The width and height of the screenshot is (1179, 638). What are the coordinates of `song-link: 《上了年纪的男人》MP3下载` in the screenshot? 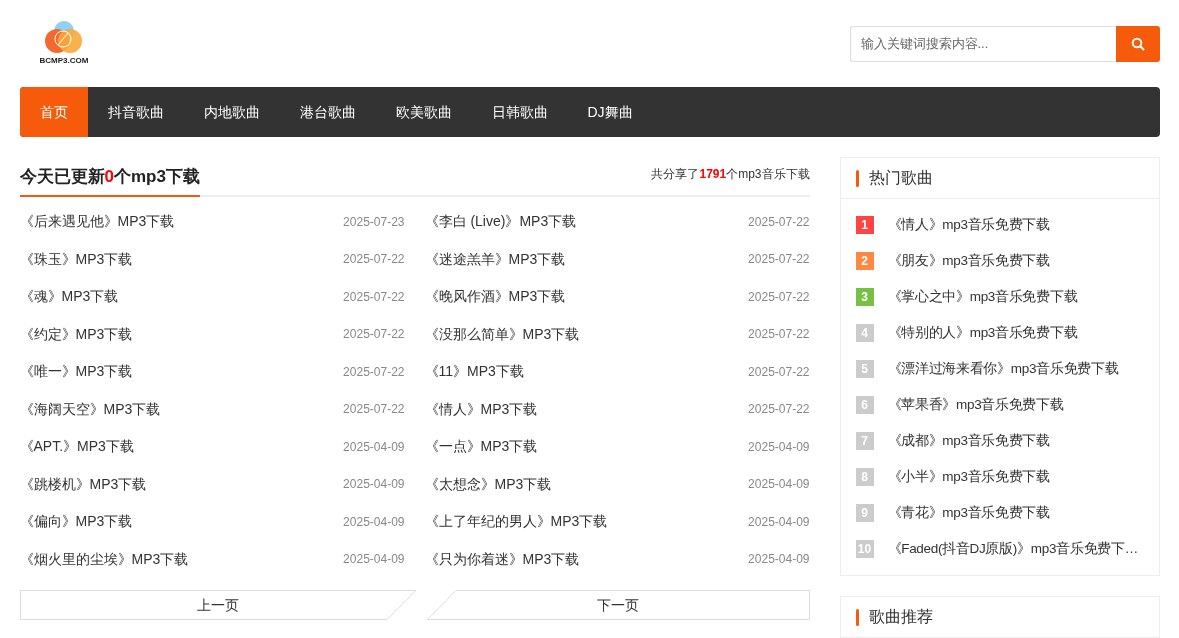 It's located at (516, 522).